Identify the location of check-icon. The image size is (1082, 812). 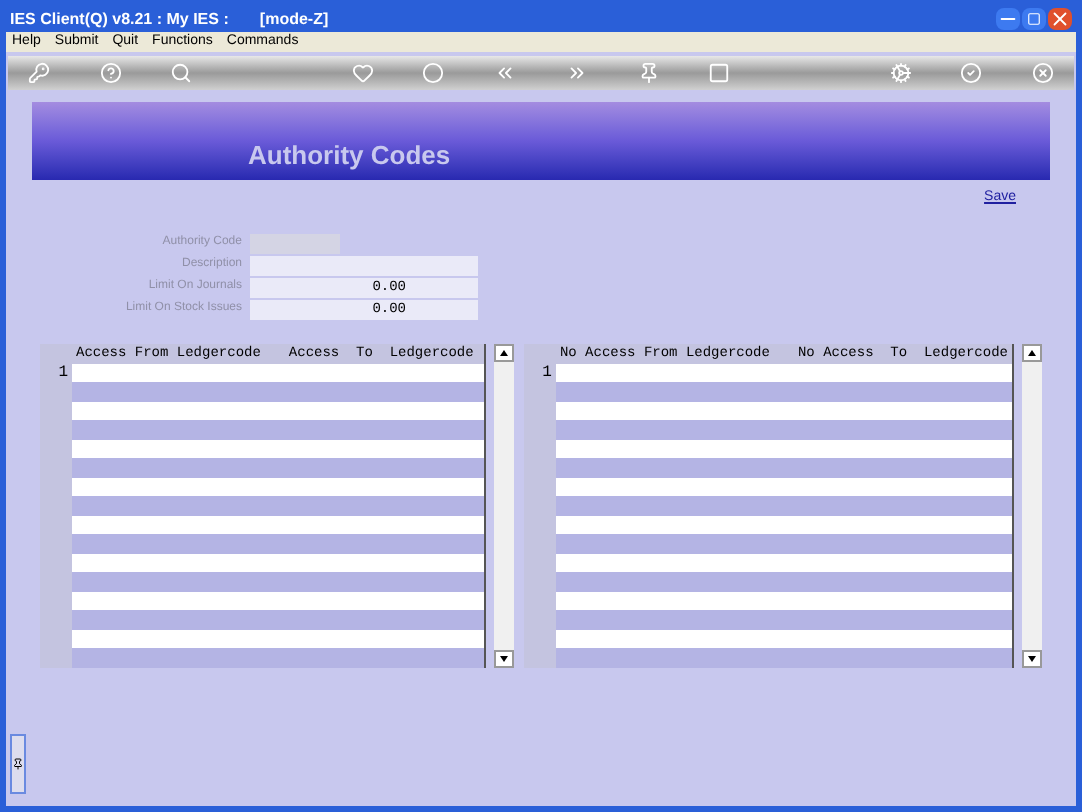
(971, 73).